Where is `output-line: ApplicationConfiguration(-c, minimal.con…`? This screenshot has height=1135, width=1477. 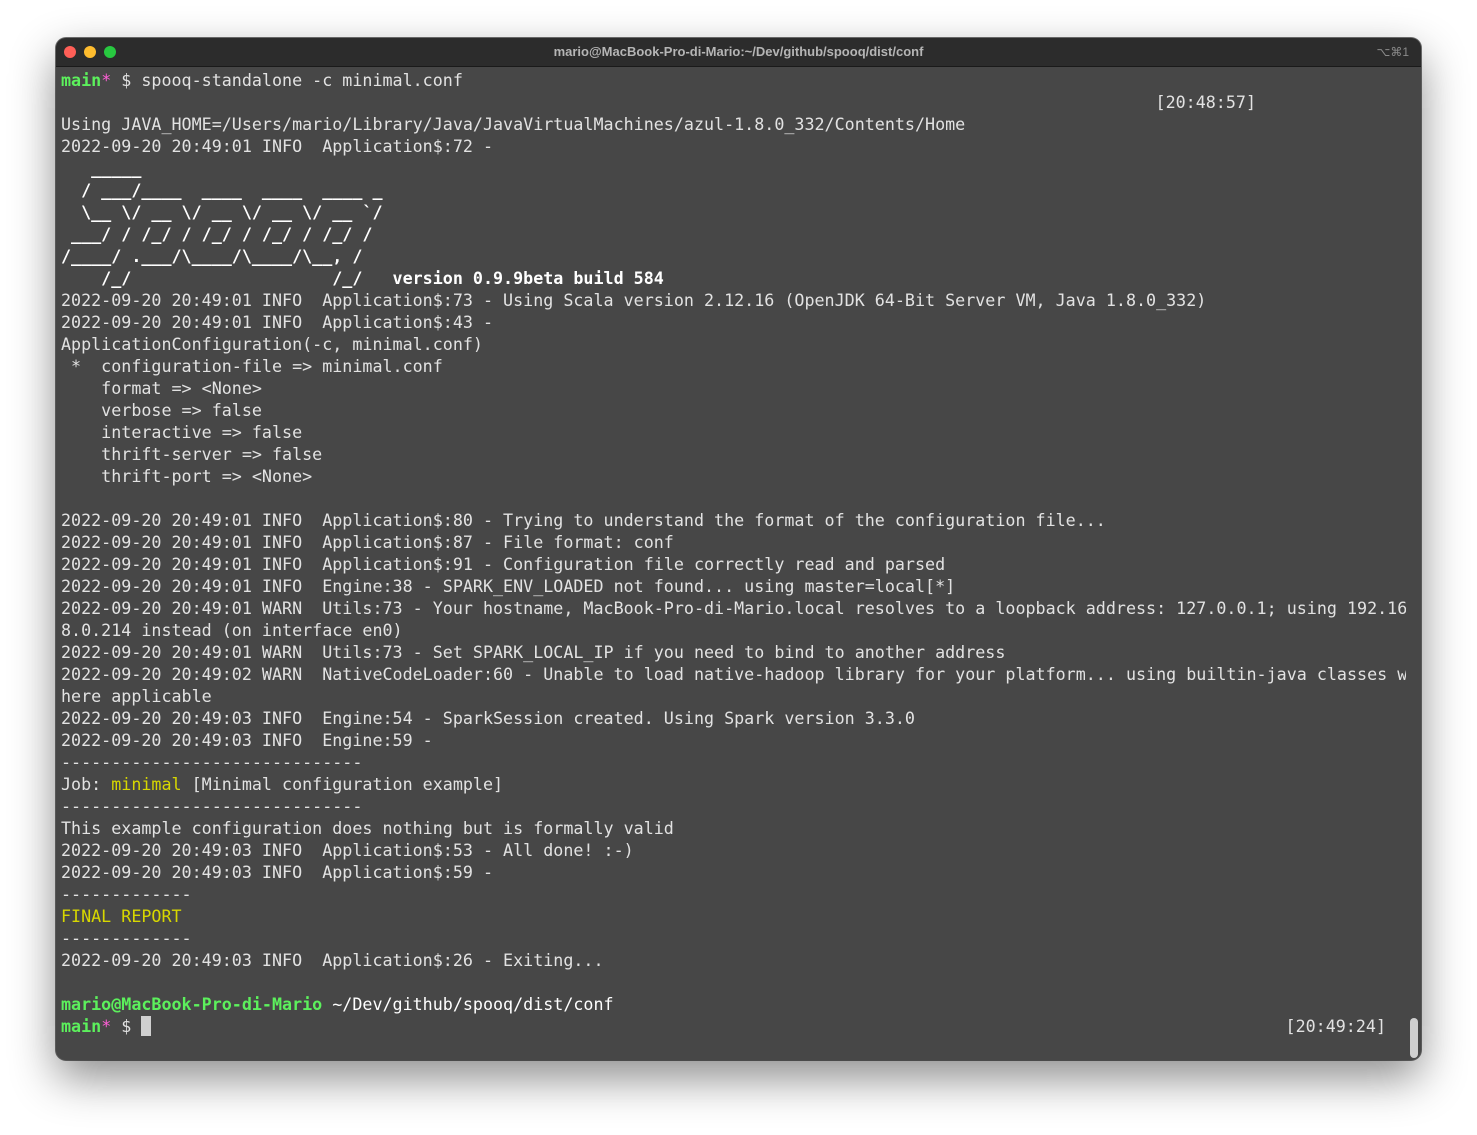
output-line: ApplicationConfiguration(-c, minimal.con… is located at coordinates (272, 344).